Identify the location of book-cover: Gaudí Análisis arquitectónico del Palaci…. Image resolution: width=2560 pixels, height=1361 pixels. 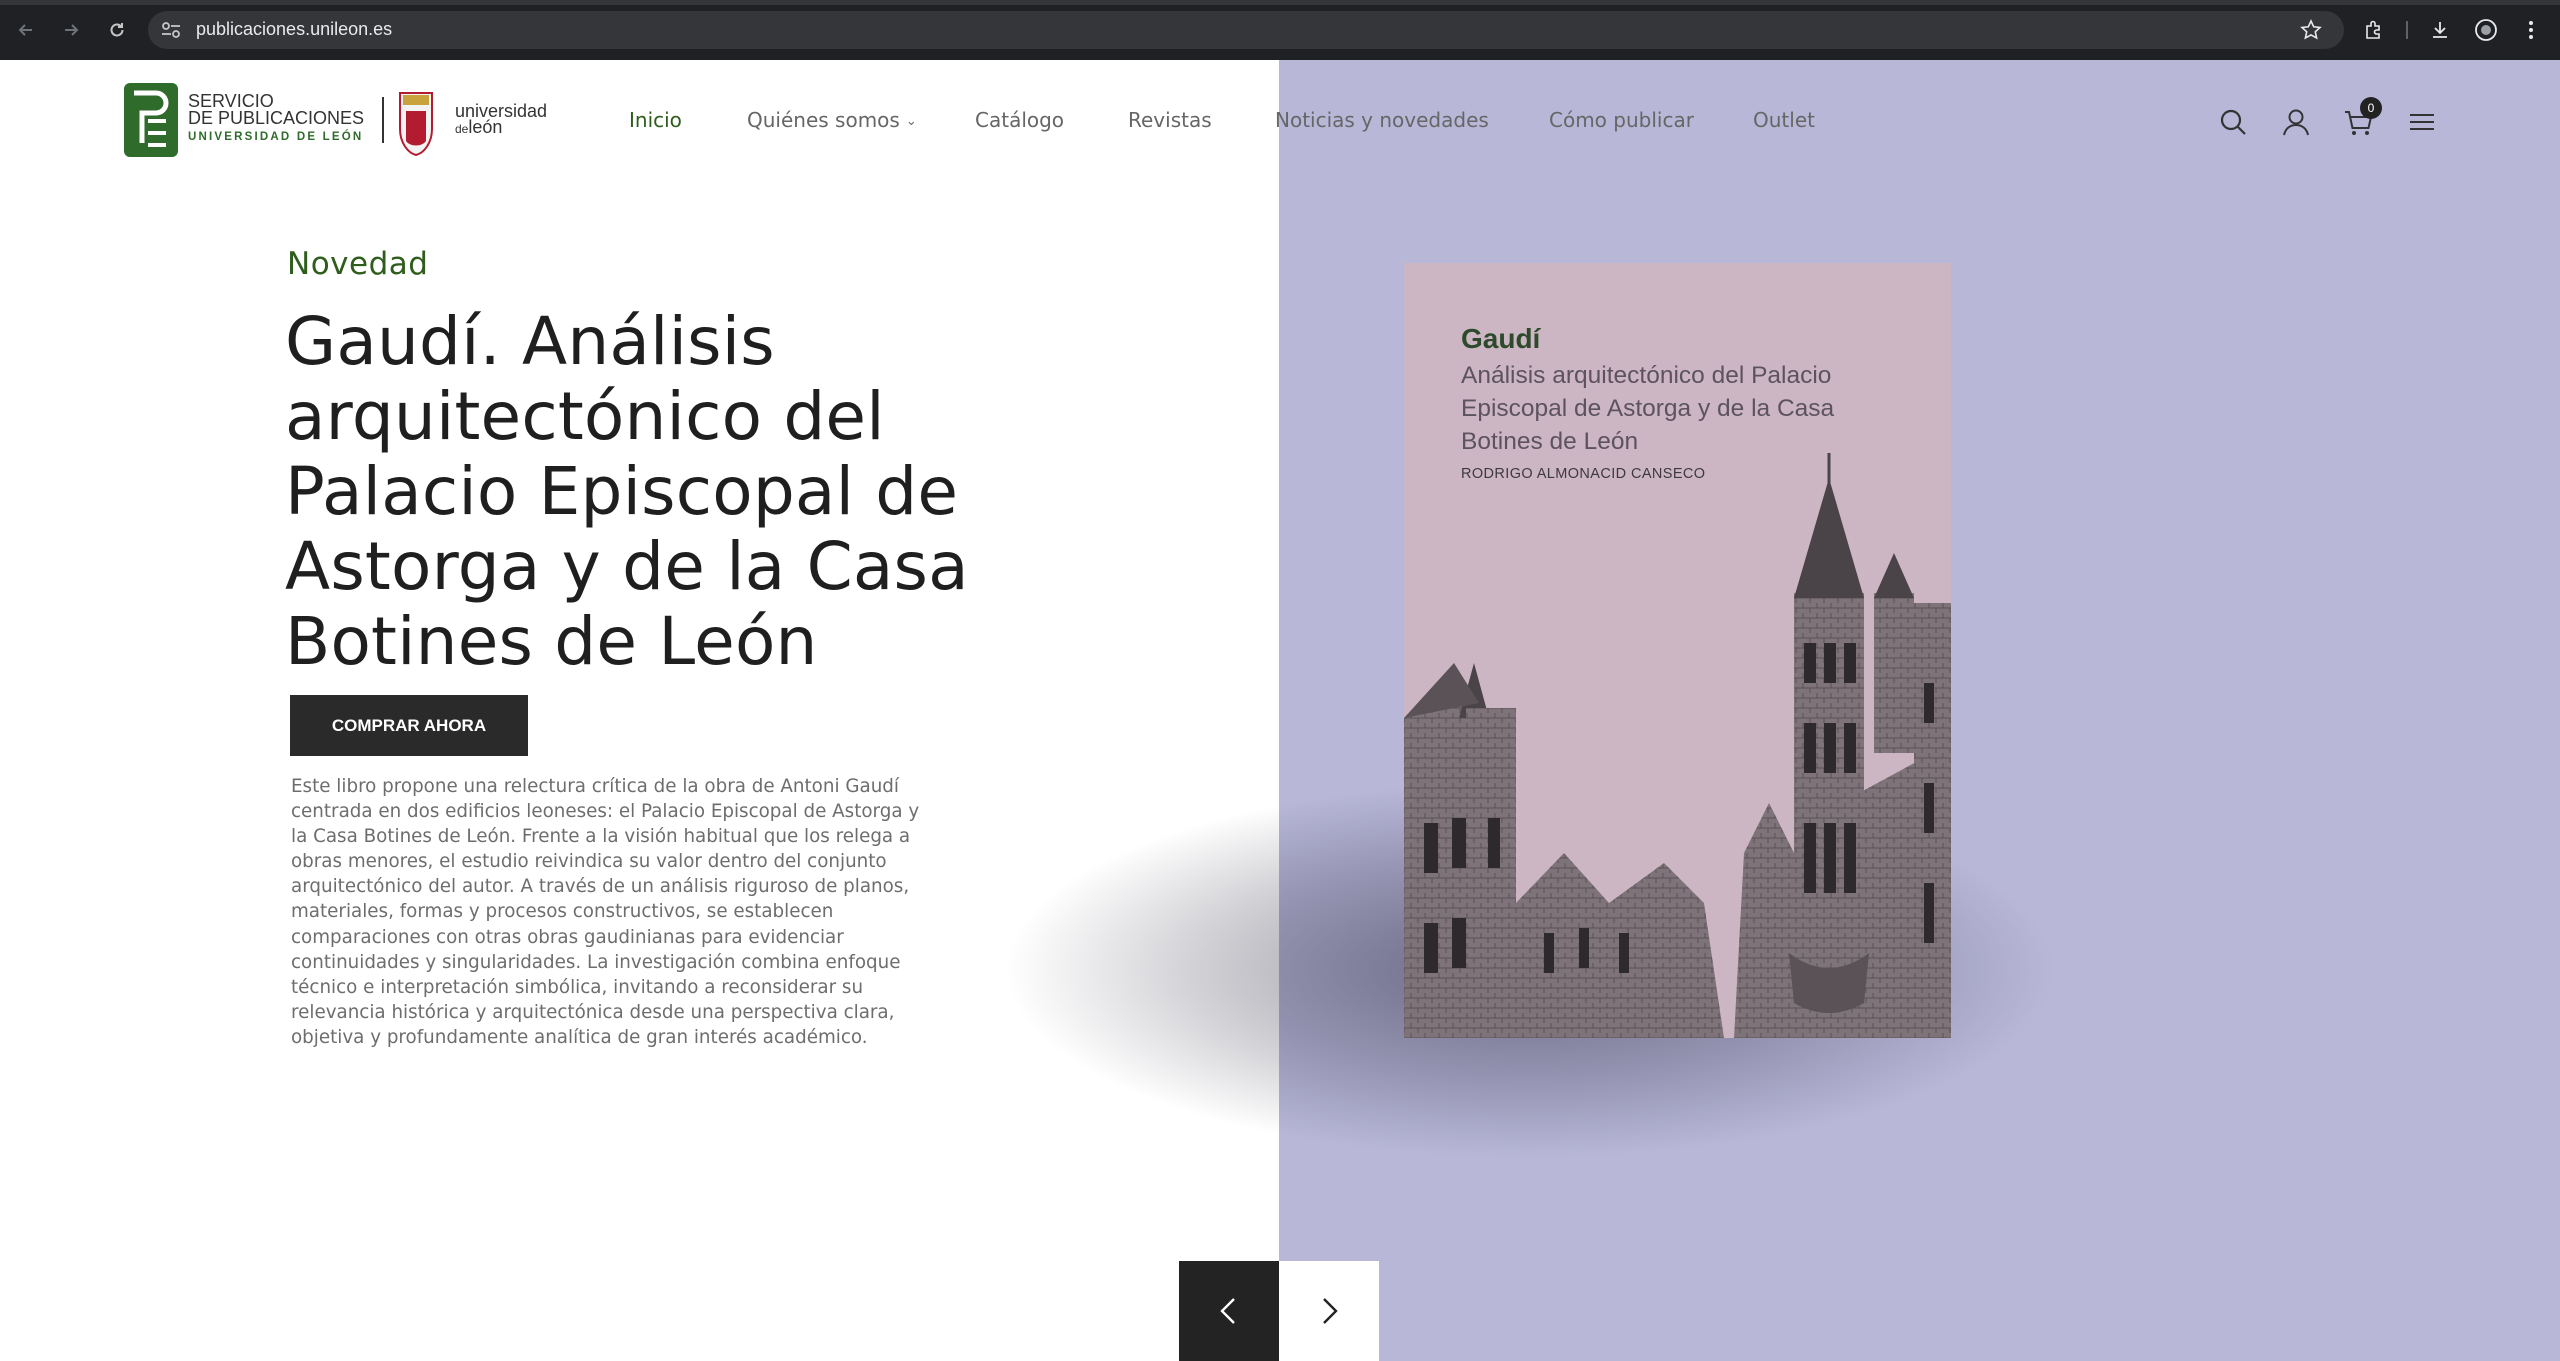
(1677, 650).